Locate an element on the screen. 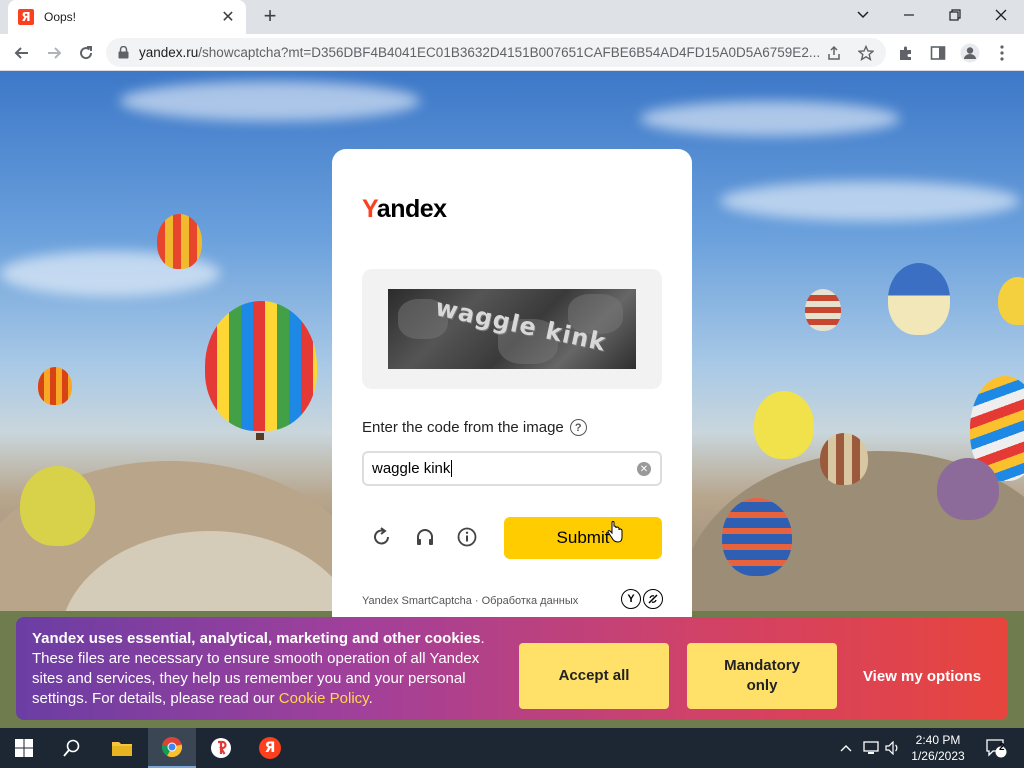 The image size is (1024, 768). cookie-title-end: . is located at coordinates (482, 638).